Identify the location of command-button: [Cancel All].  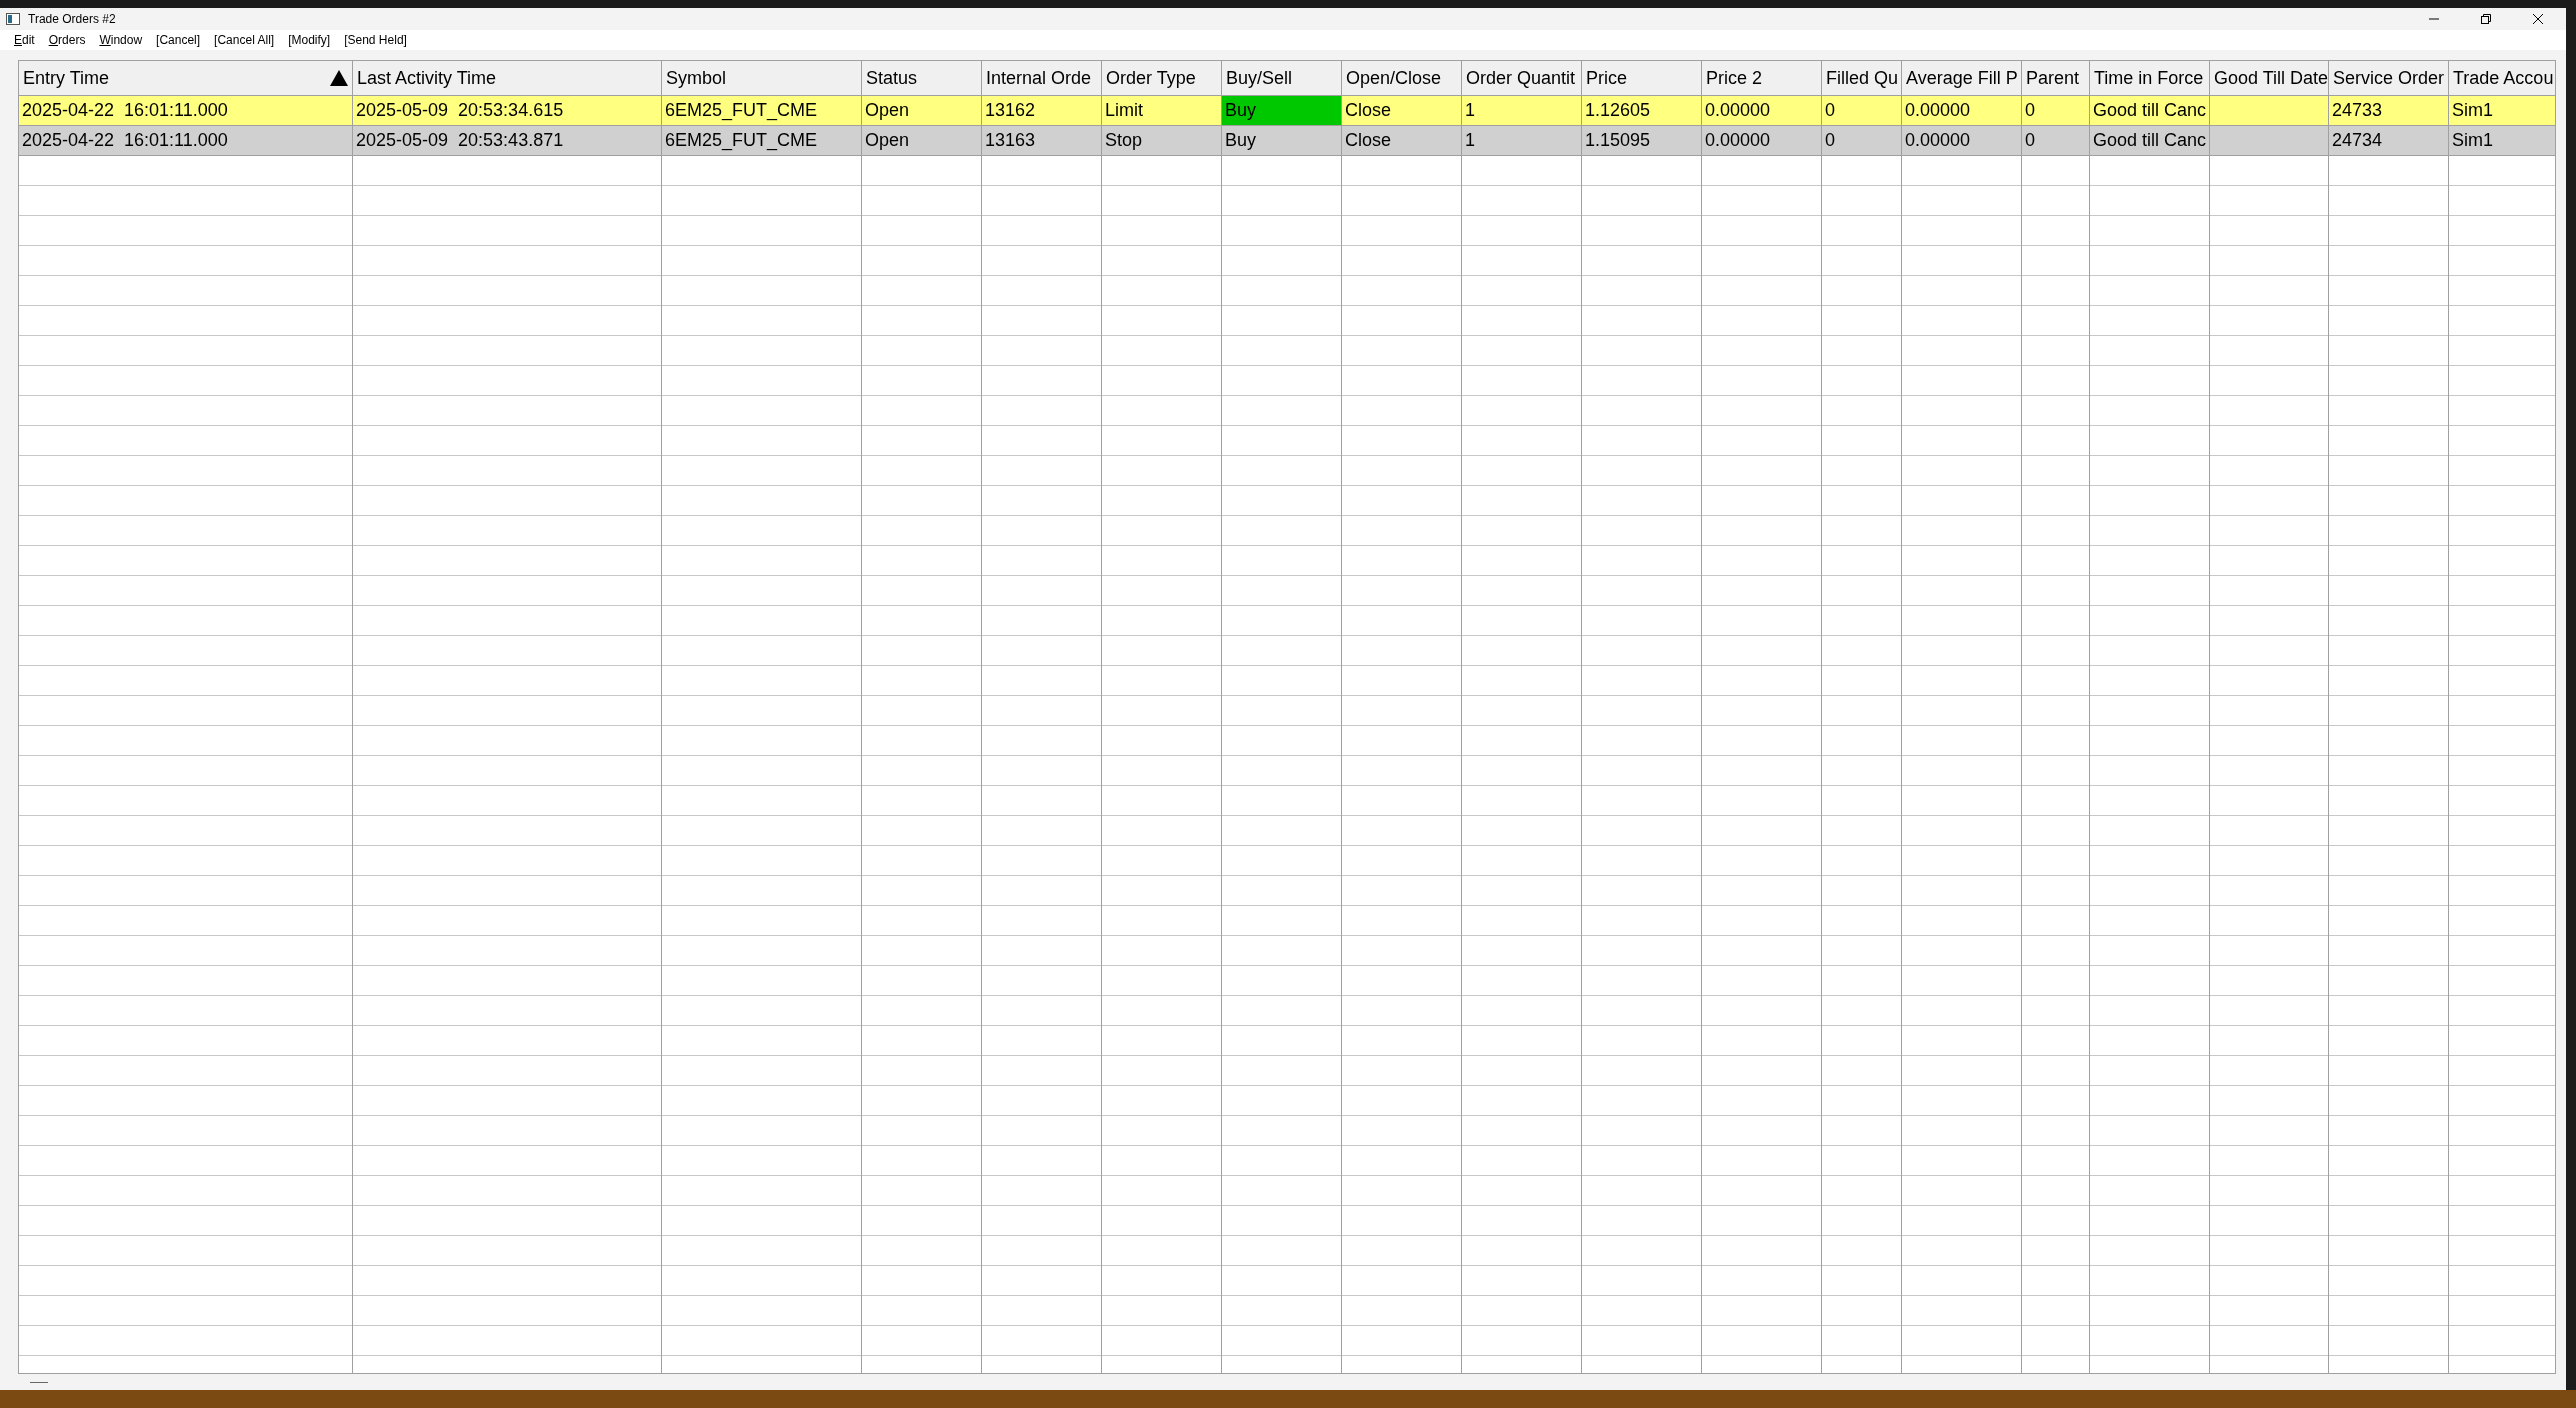
(244, 40).